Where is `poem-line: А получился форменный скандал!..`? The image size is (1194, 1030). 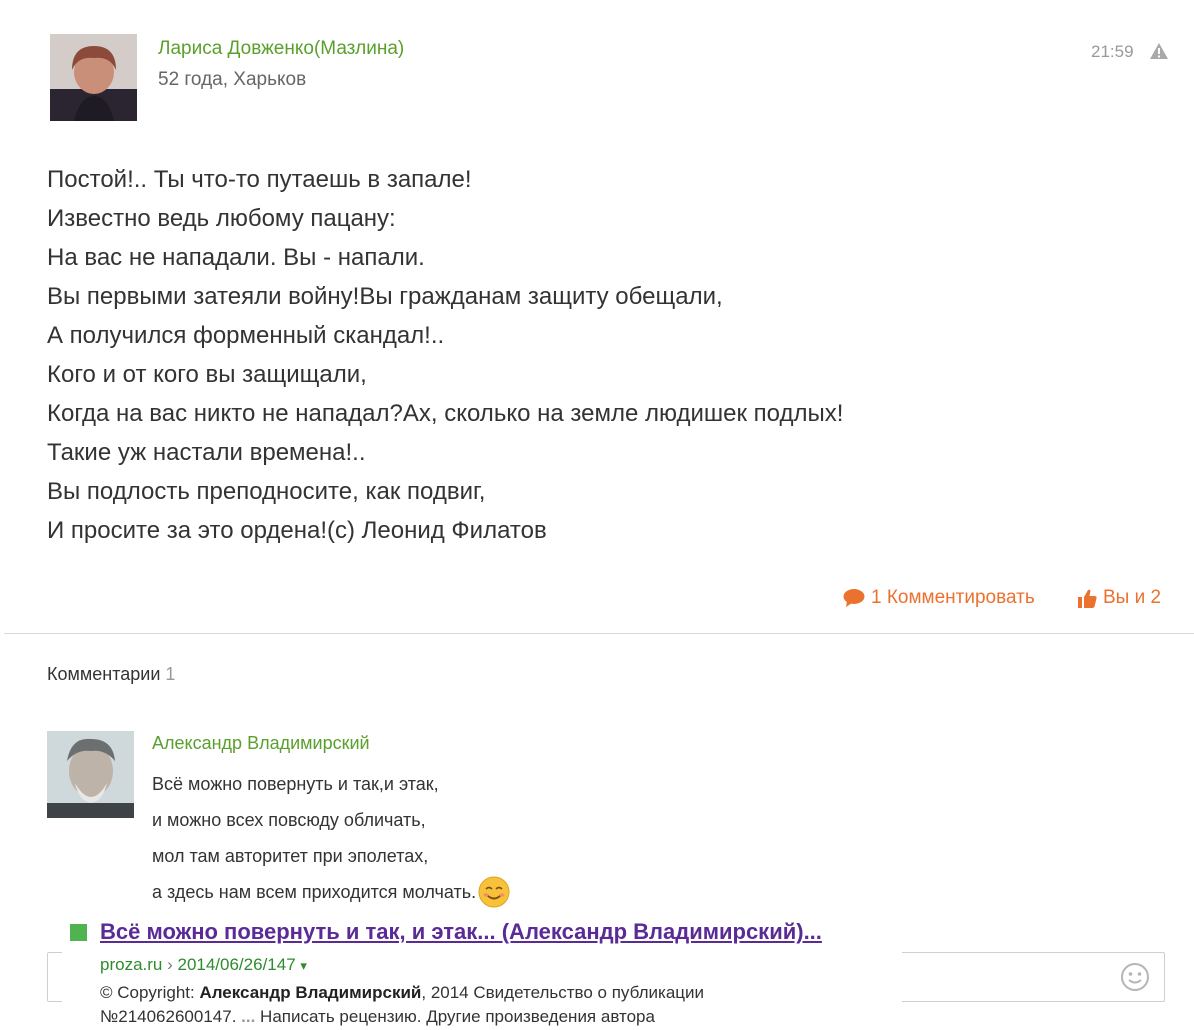 poem-line: А получился форменный скандал!.. is located at coordinates (246, 335).